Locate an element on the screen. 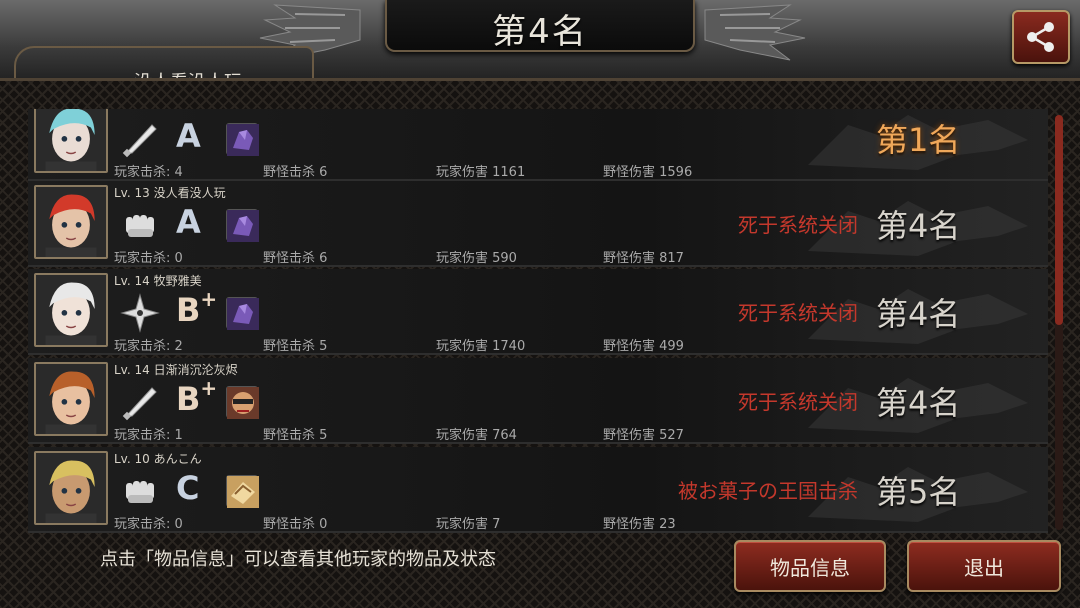 This screenshot has height=608, width=1080. player-level-name: Lv. 14 日渐消沉沦灰烬 is located at coordinates (176, 369).